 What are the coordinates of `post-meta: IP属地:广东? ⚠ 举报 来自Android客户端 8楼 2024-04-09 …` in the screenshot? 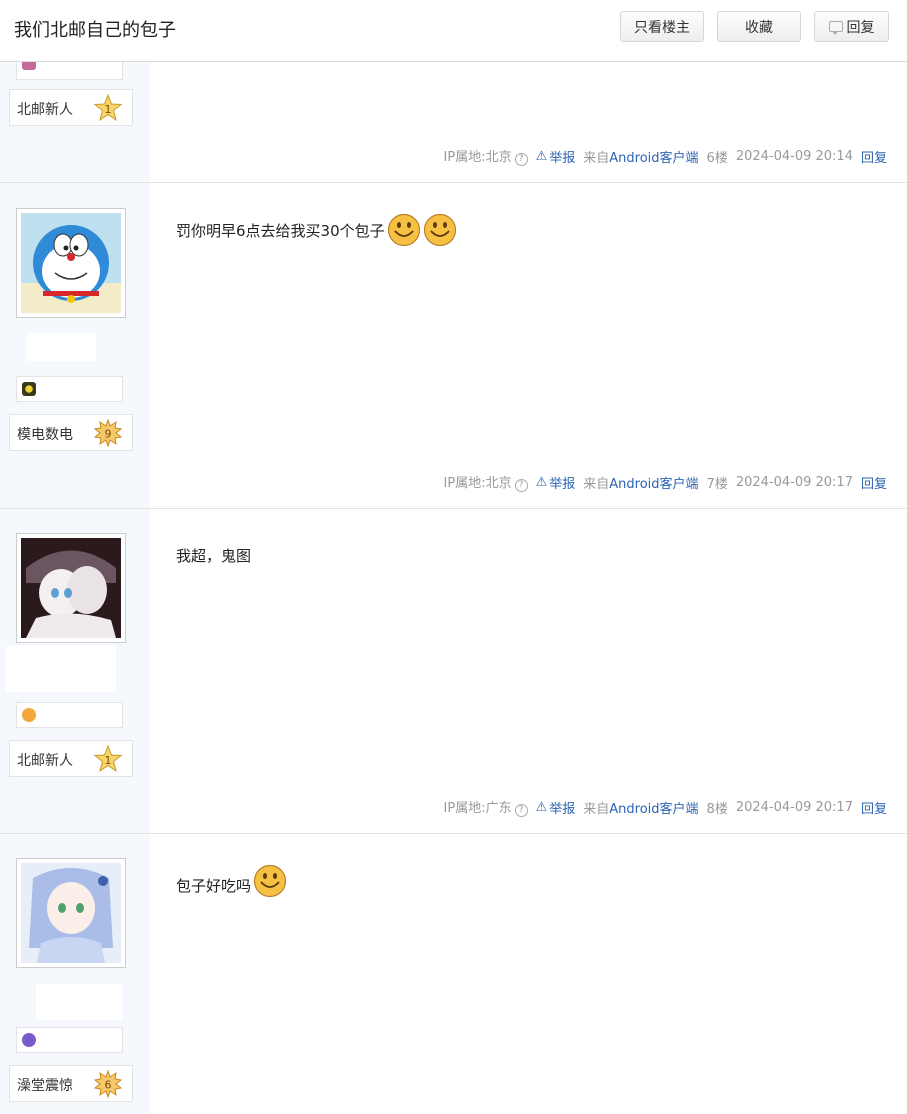 It's located at (665, 807).